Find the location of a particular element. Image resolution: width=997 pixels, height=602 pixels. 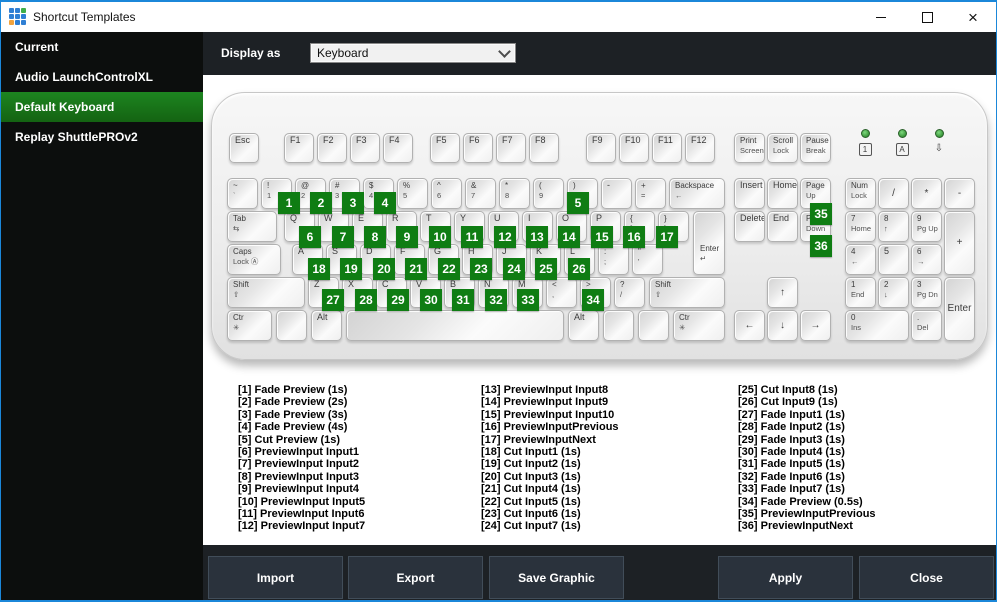

keyboard-key: & 7 is located at coordinates (480, 193).